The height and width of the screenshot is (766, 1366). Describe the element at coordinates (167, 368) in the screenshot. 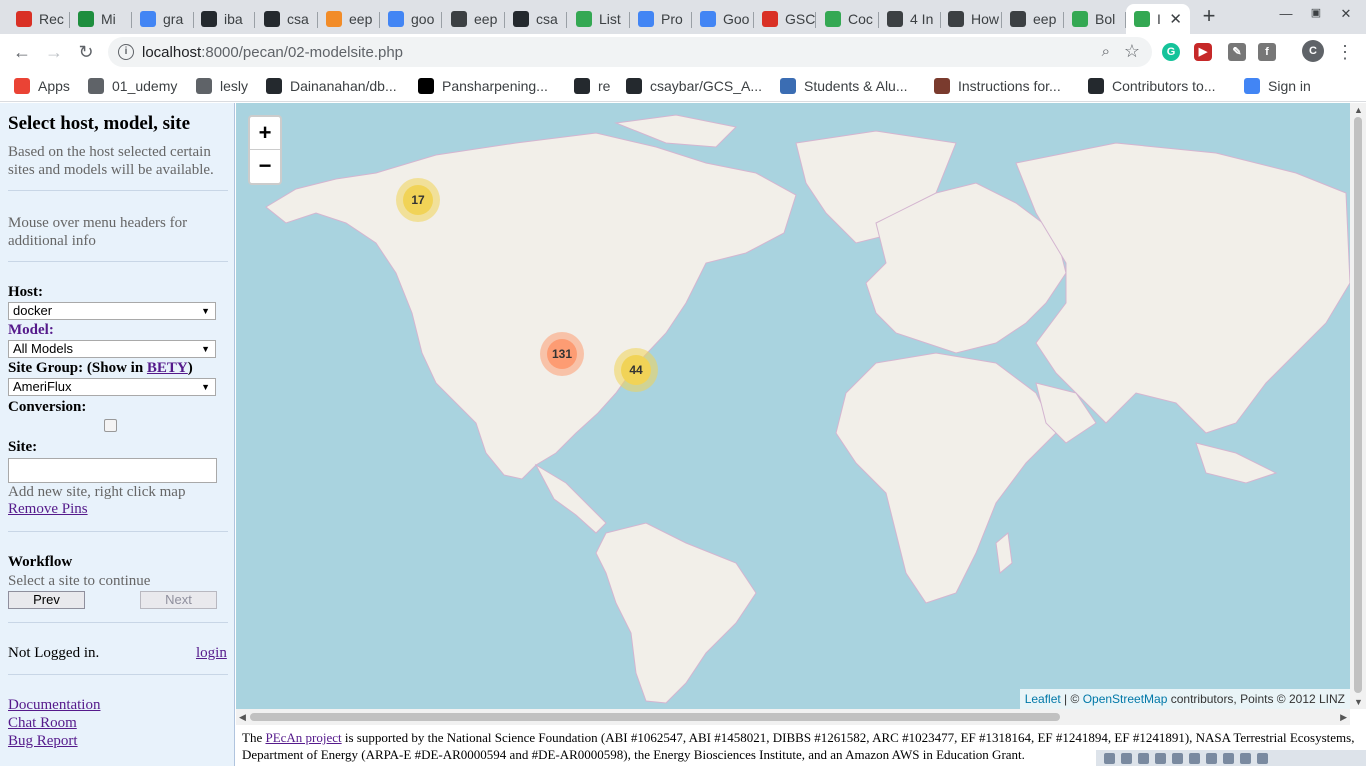

I see `bety-link: BETY` at that location.